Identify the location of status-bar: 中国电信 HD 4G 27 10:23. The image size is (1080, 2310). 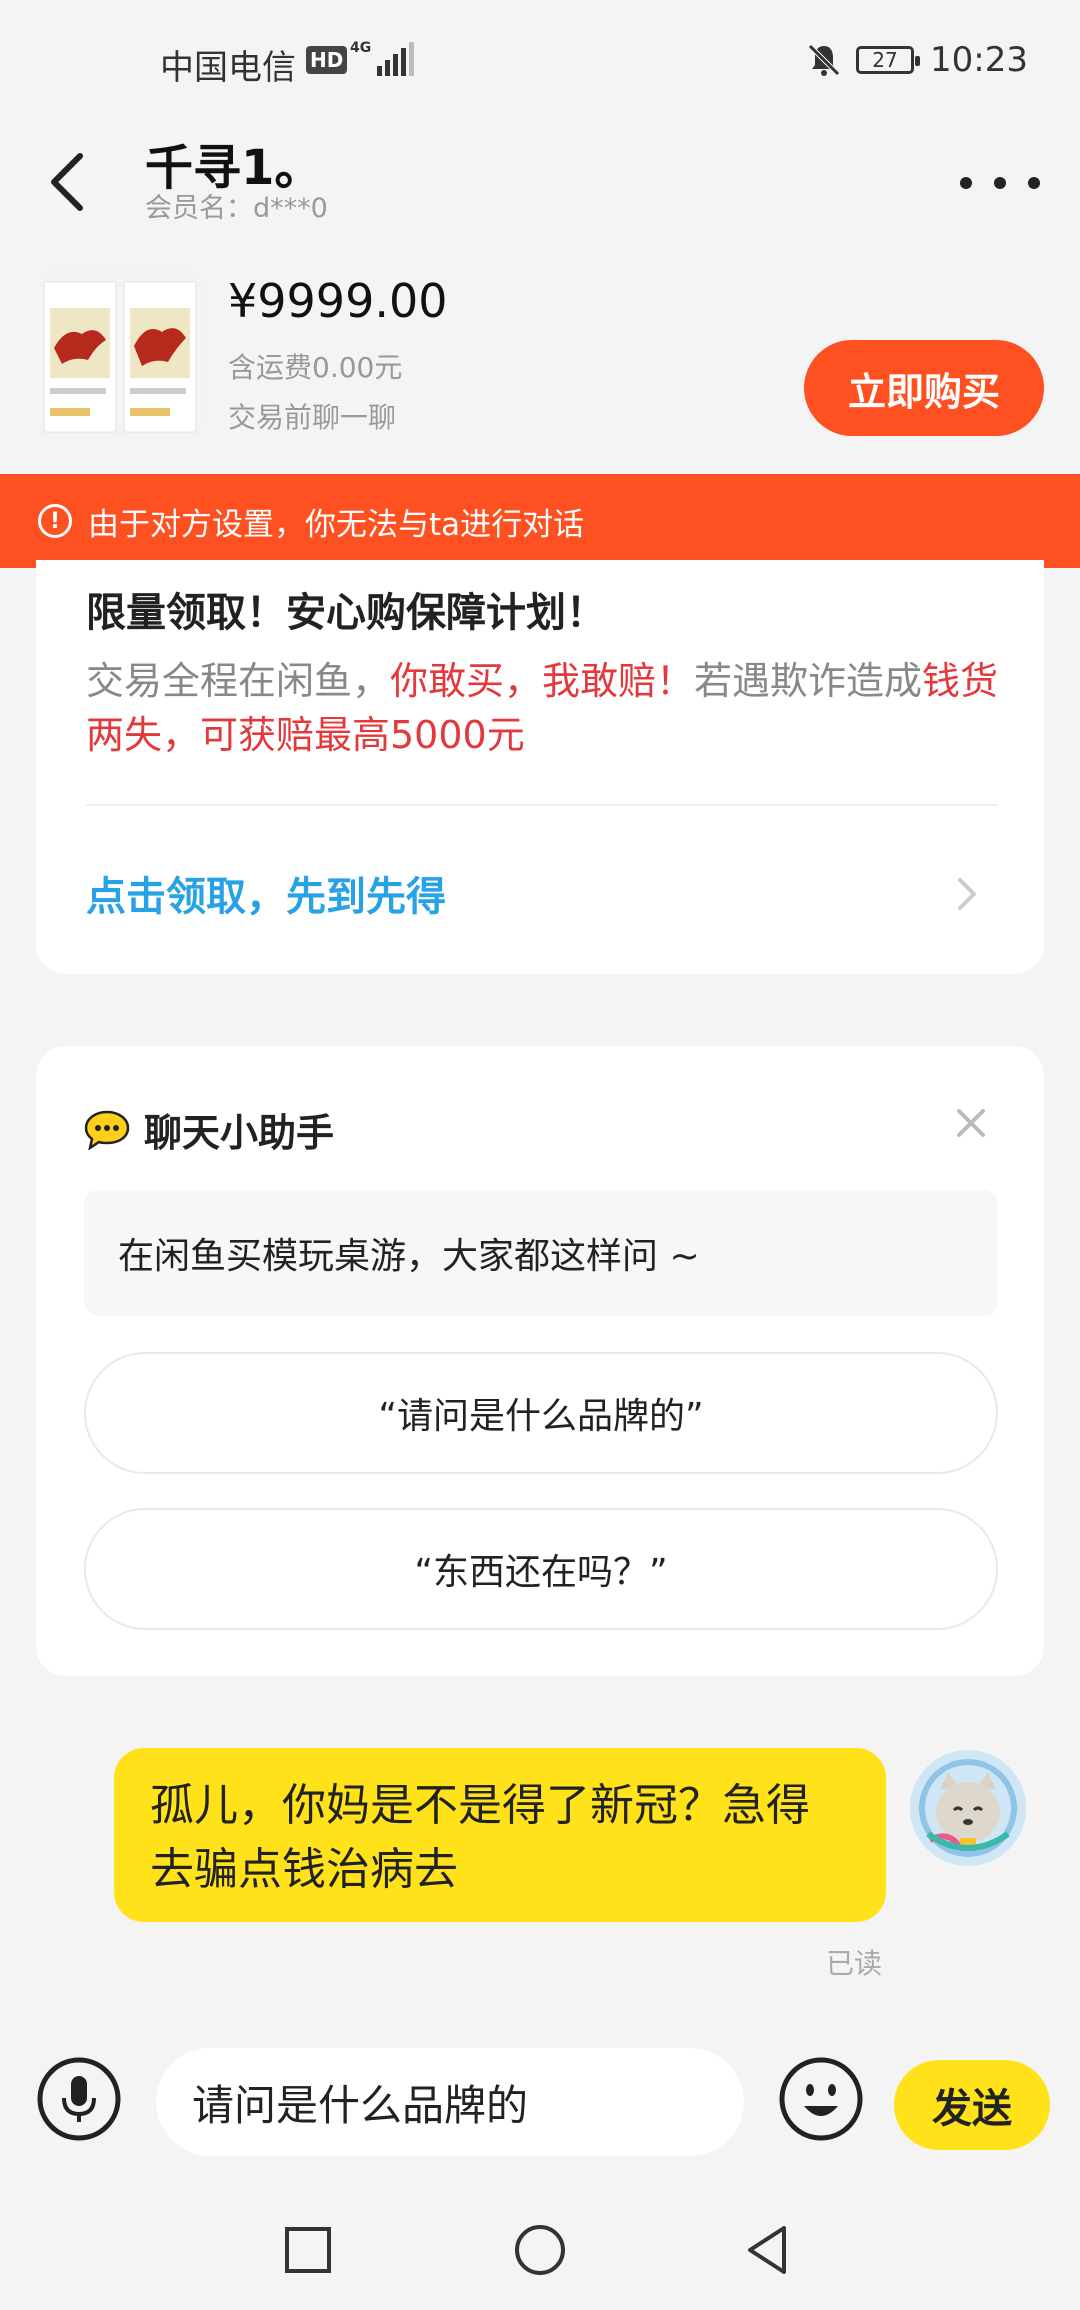
(540, 59).